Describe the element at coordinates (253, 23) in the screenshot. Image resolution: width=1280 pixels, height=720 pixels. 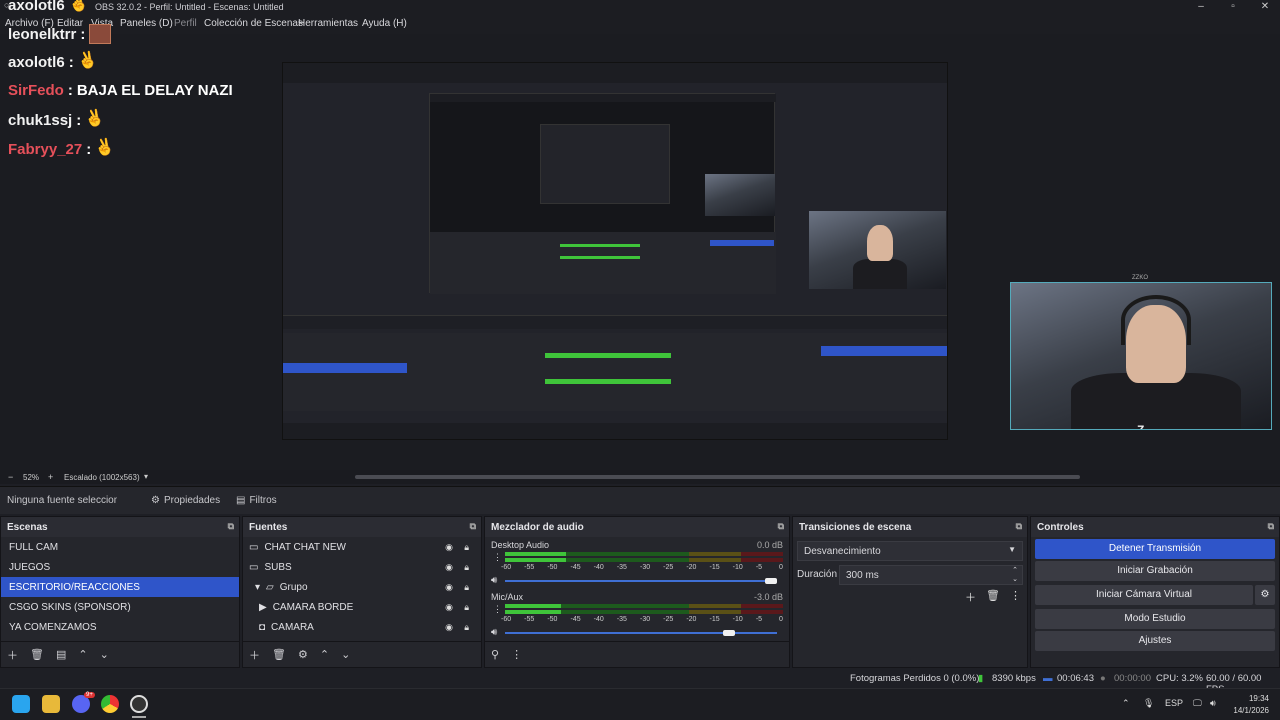
I see `menu-coleccion: Colección de Escenas` at that location.